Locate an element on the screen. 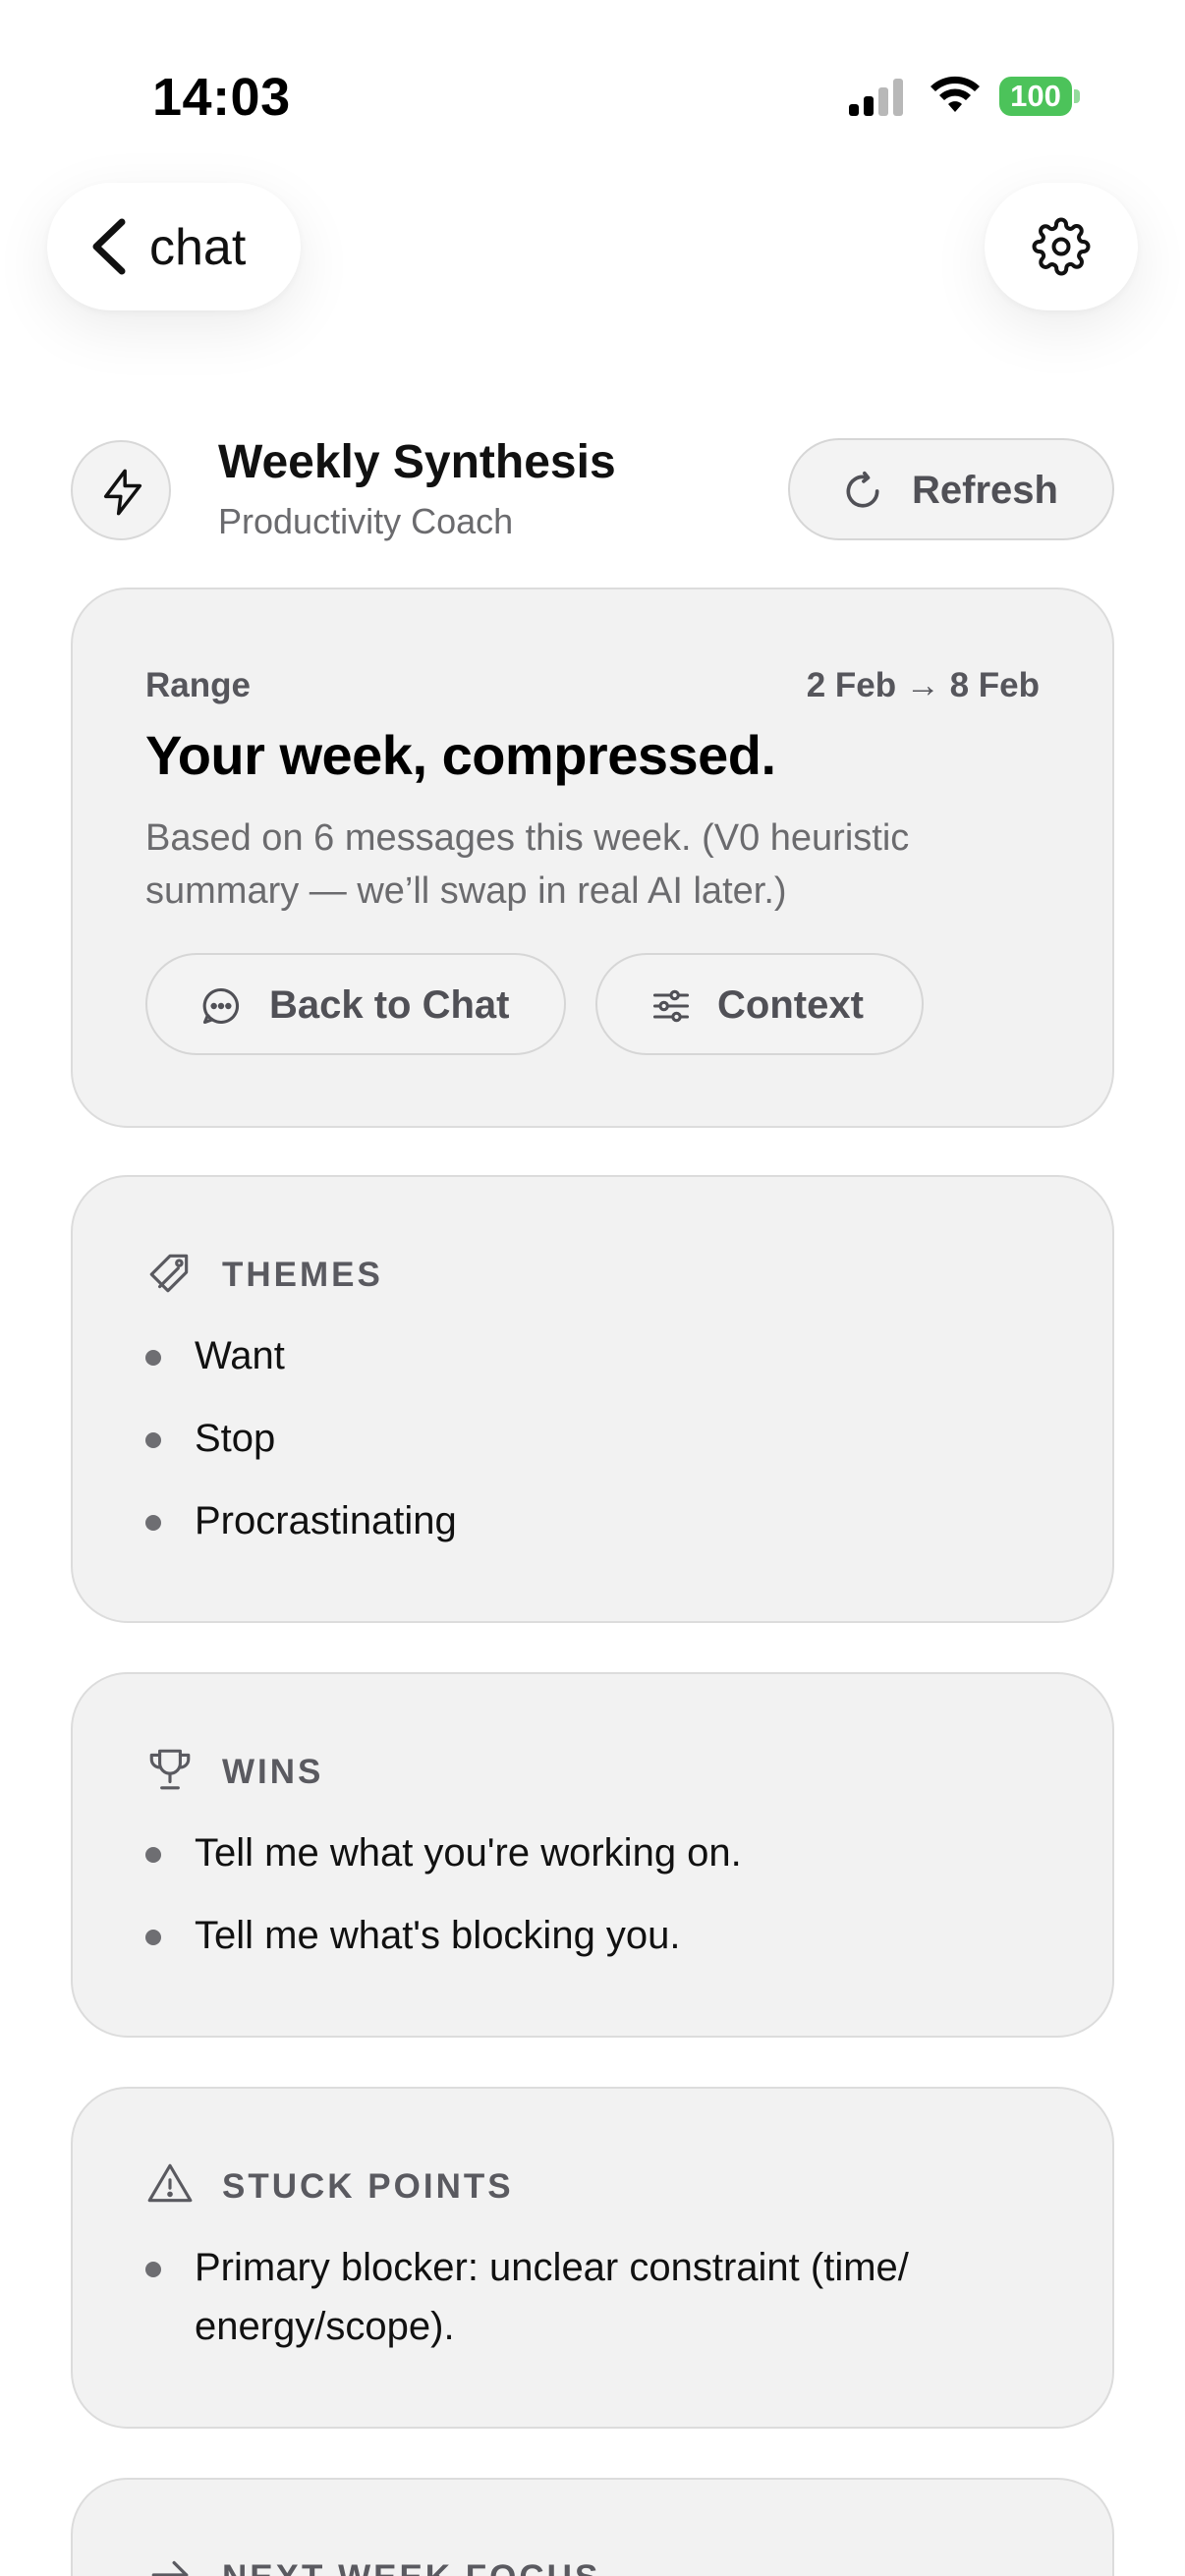 The height and width of the screenshot is (2576, 1185). back-to-chat-button: Back to Chat is located at coordinates (355, 1004).